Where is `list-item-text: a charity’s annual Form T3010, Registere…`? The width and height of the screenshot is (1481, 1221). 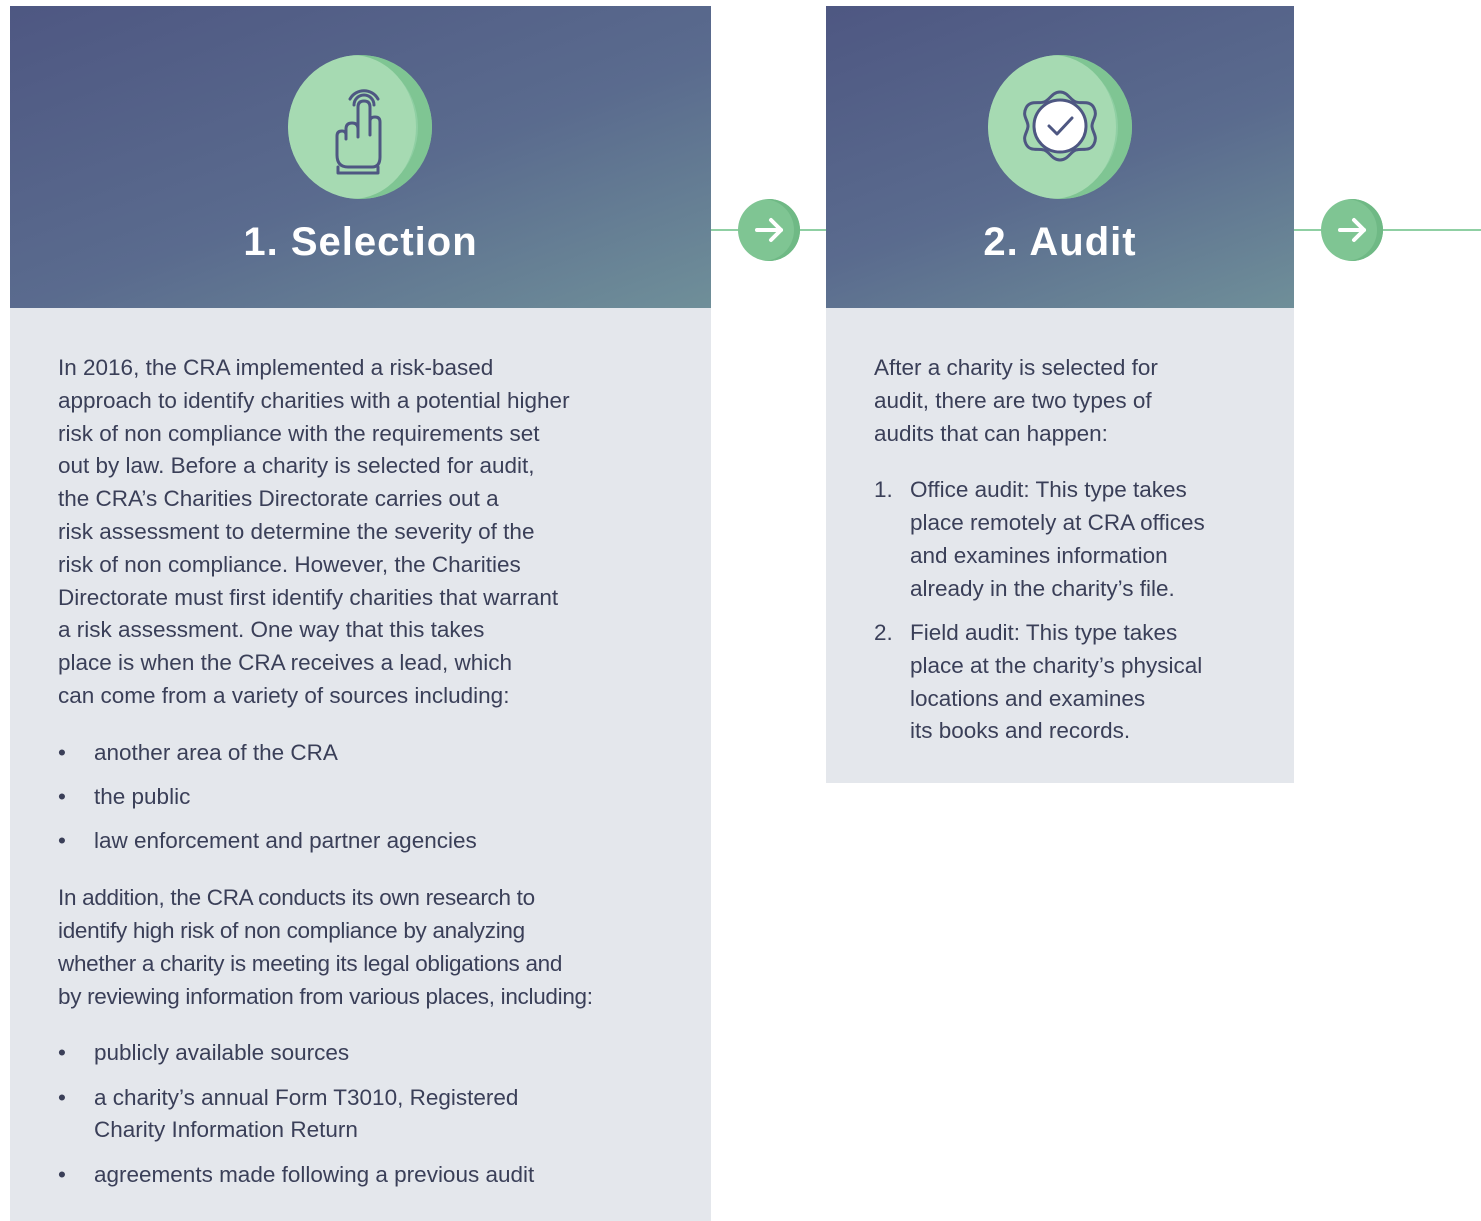 list-item-text: a charity’s annual Form T3010, Registere… is located at coordinates (360, 1115).